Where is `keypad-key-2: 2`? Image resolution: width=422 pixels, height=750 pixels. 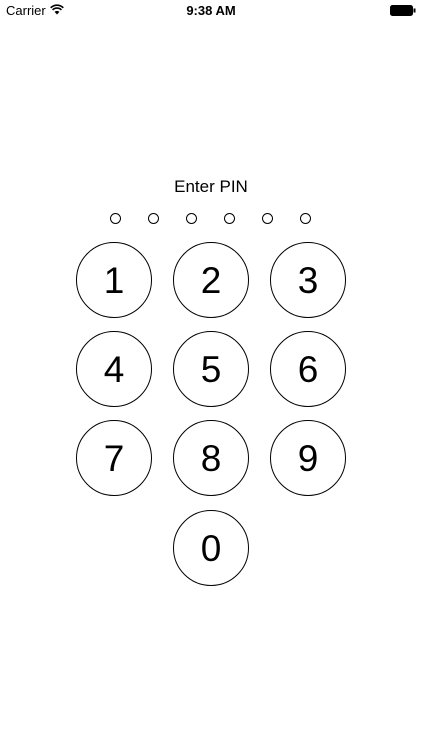 keypad-key-2: 2 is located at coordinates (211, 280).